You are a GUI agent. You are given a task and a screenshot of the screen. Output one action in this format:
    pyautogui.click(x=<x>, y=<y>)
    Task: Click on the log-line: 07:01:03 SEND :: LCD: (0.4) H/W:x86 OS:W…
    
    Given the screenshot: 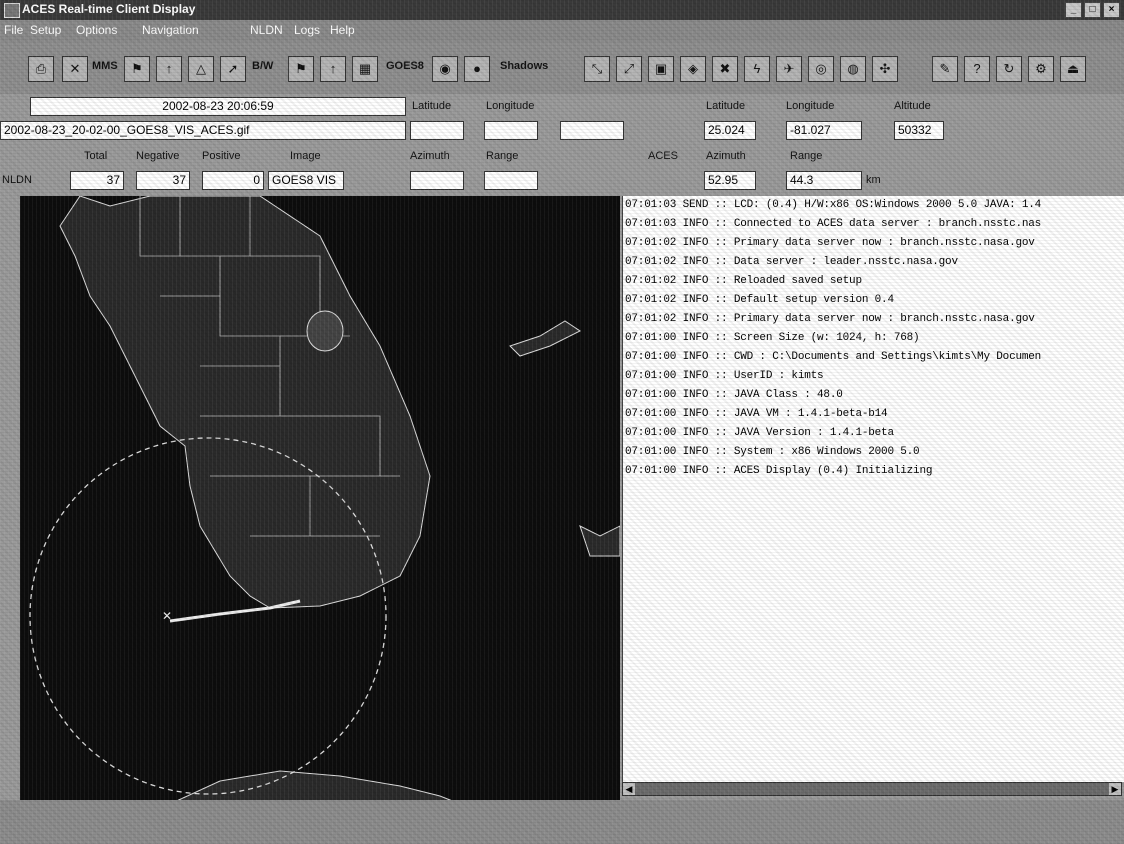 What is the action you would take?
    pyautogui.click(x=833, y=205)
    